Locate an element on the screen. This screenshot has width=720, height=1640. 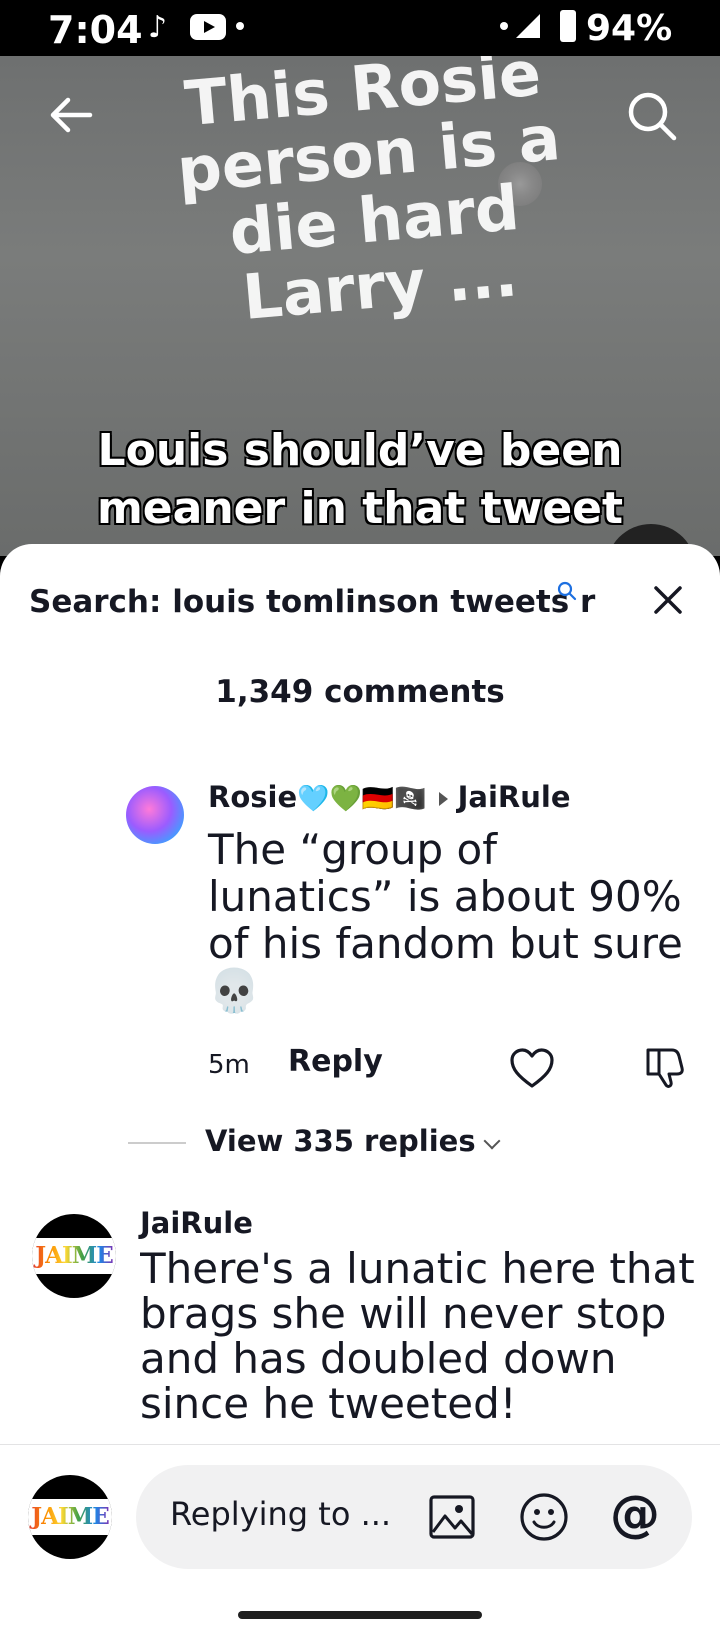
comment-input-bar: JAIME Replying to ... @ is located at coordinates (360, 1542).